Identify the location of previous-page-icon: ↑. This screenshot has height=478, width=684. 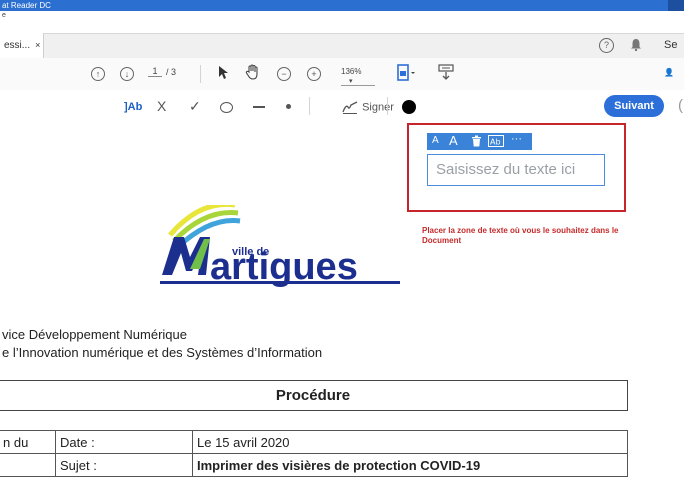
(98, 74).